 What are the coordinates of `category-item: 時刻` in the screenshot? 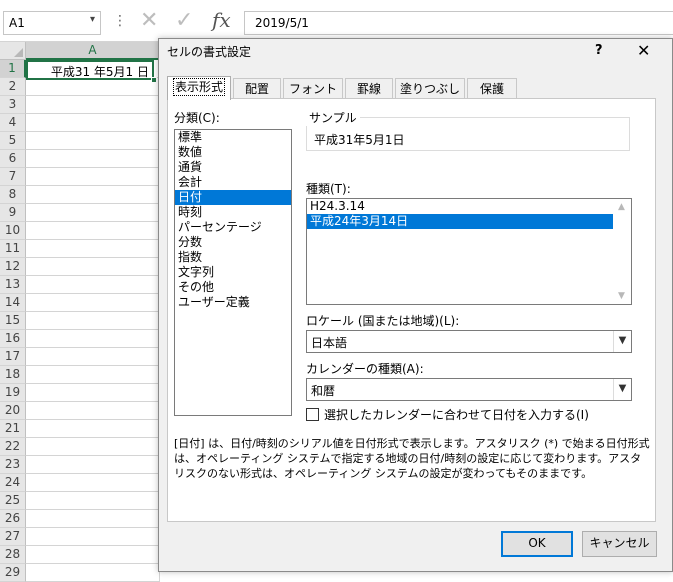 It's located at (233, 212).